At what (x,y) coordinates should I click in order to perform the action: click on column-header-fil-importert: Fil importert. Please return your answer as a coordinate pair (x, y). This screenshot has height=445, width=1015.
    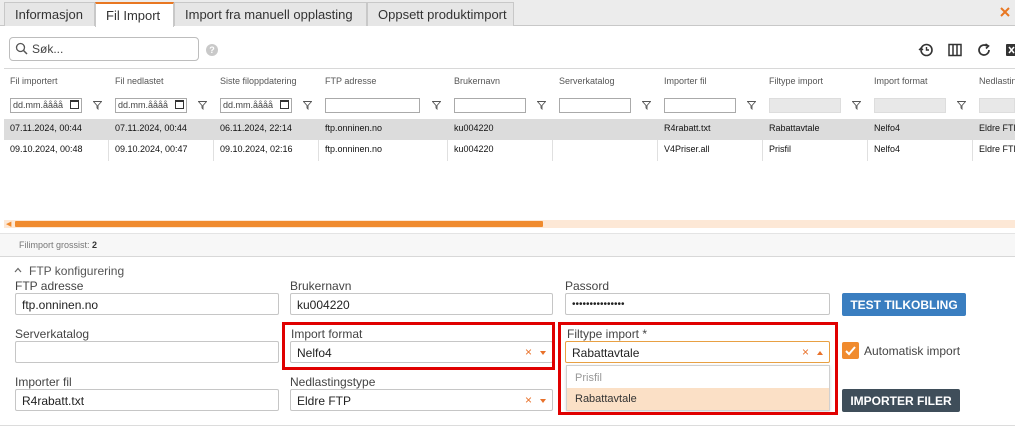
    Looking at the image, I should click on (31, 82).